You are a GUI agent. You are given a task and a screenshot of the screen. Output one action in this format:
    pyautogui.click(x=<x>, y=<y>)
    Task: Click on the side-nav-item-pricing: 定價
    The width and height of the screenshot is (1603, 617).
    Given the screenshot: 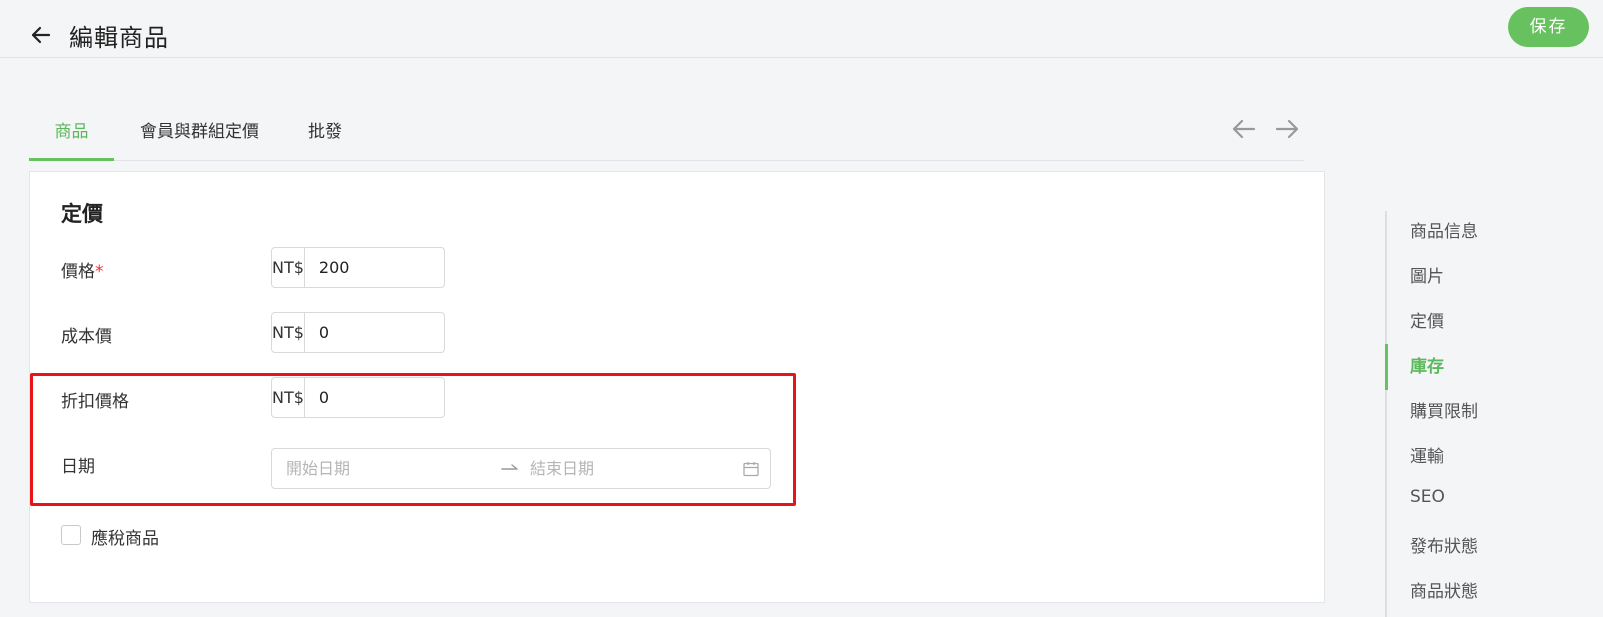 What is the action you would take?
    pyautogui.click(x=1427, y=319)
    